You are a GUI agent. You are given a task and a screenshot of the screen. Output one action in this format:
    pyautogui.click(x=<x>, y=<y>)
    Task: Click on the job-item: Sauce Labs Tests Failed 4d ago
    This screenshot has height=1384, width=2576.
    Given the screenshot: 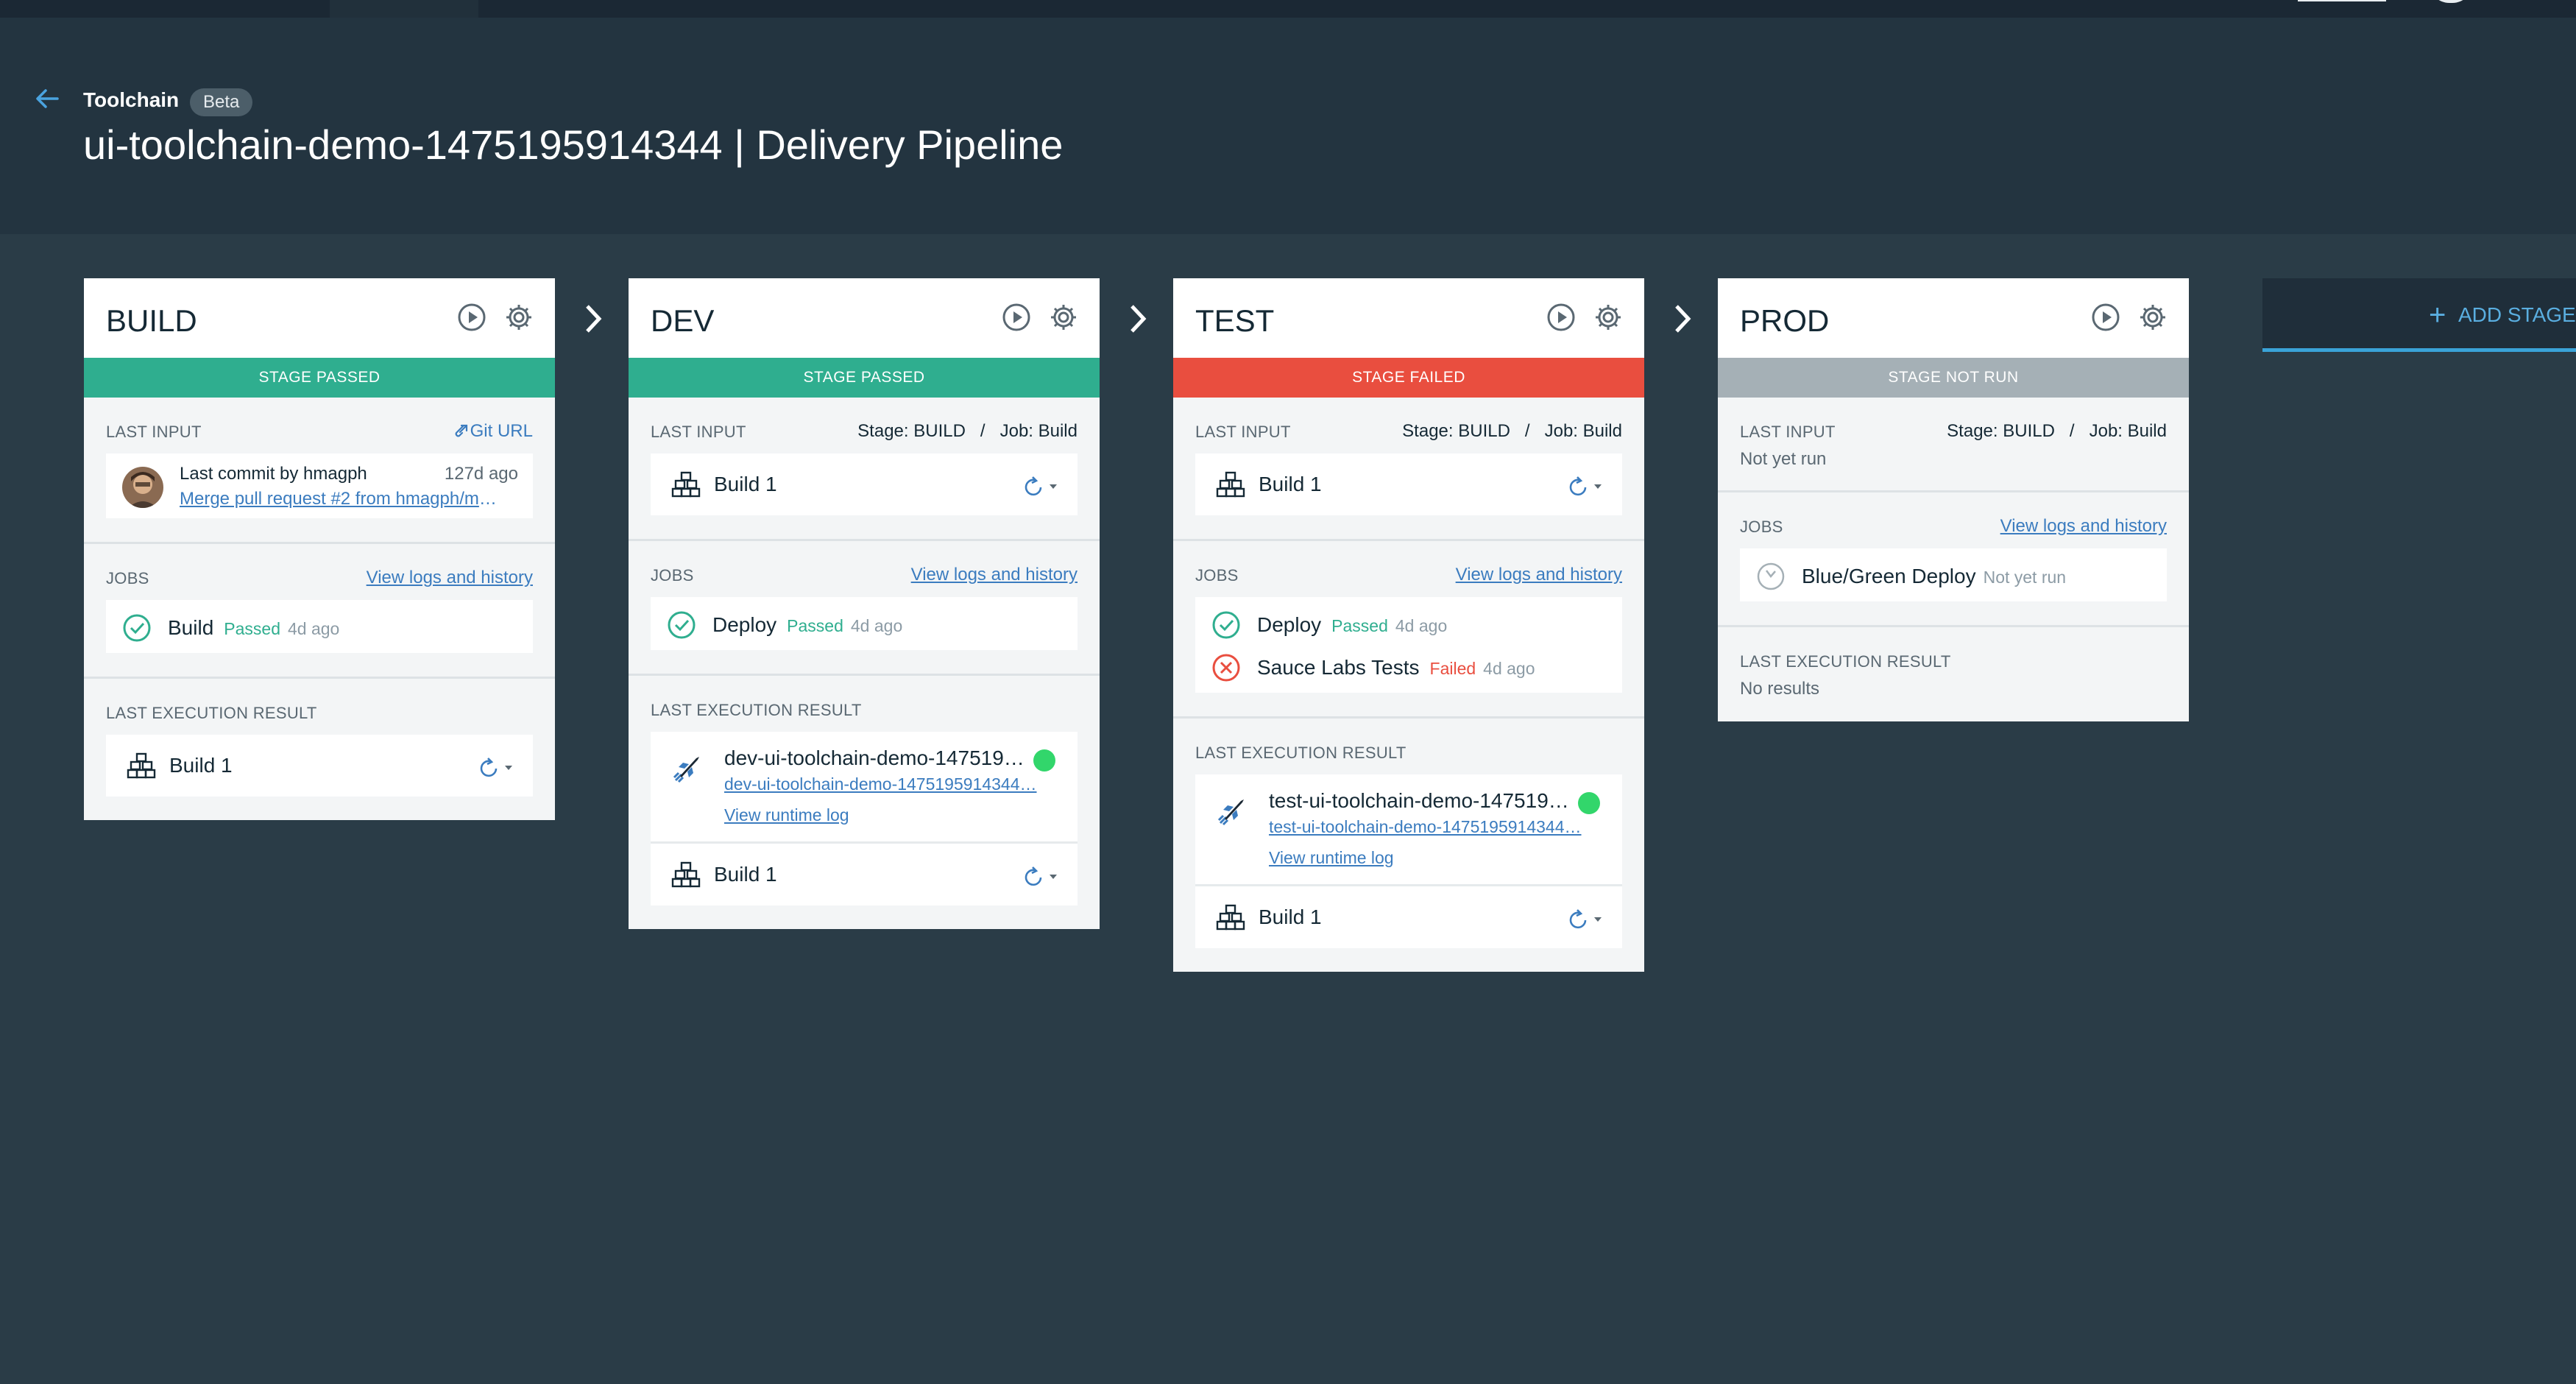 What is the action you would take?
    pyautogui.click(x=1408, y=665)
    